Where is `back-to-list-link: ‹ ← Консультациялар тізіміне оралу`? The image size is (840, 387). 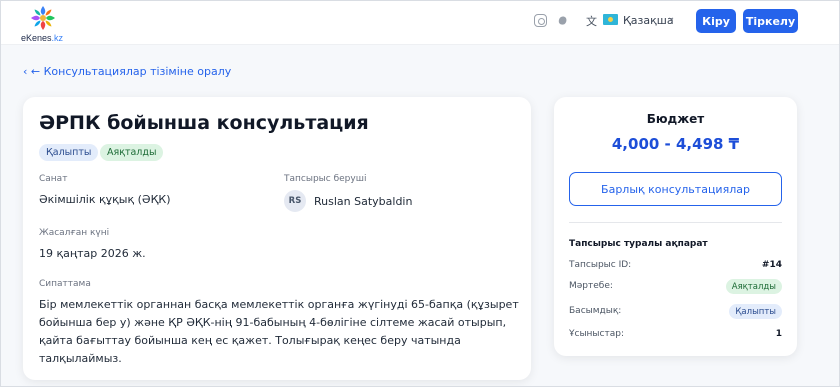 back-to-list-link: ‹ ← Консультациялар тізіміне оралу is located at coordinates (127, 71).